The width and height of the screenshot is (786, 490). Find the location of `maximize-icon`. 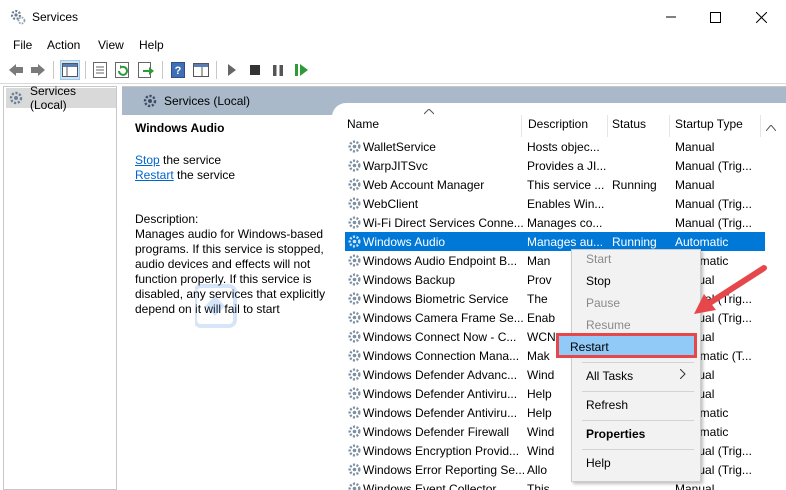

maximize-icon is located at coordinates (715, 17).